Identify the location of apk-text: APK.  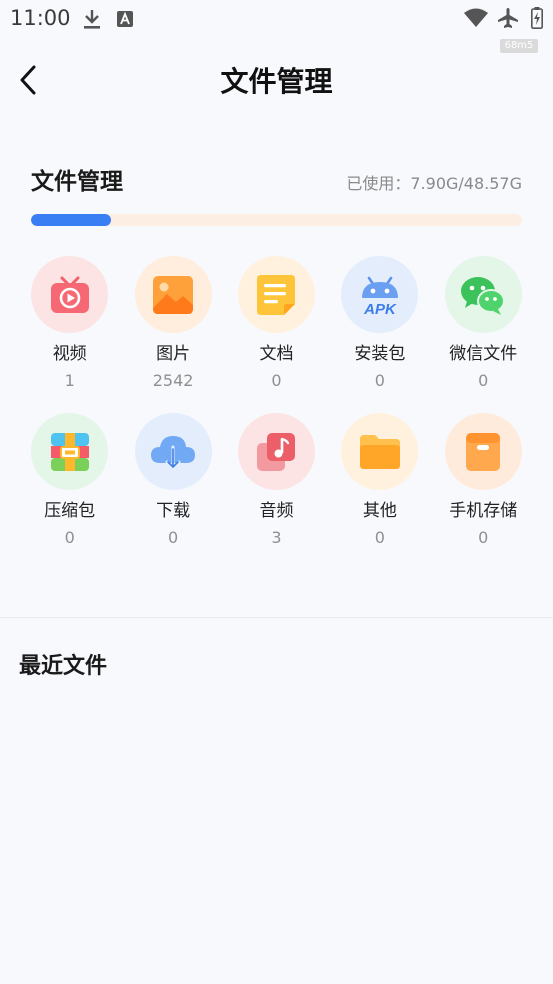
(380, 309).